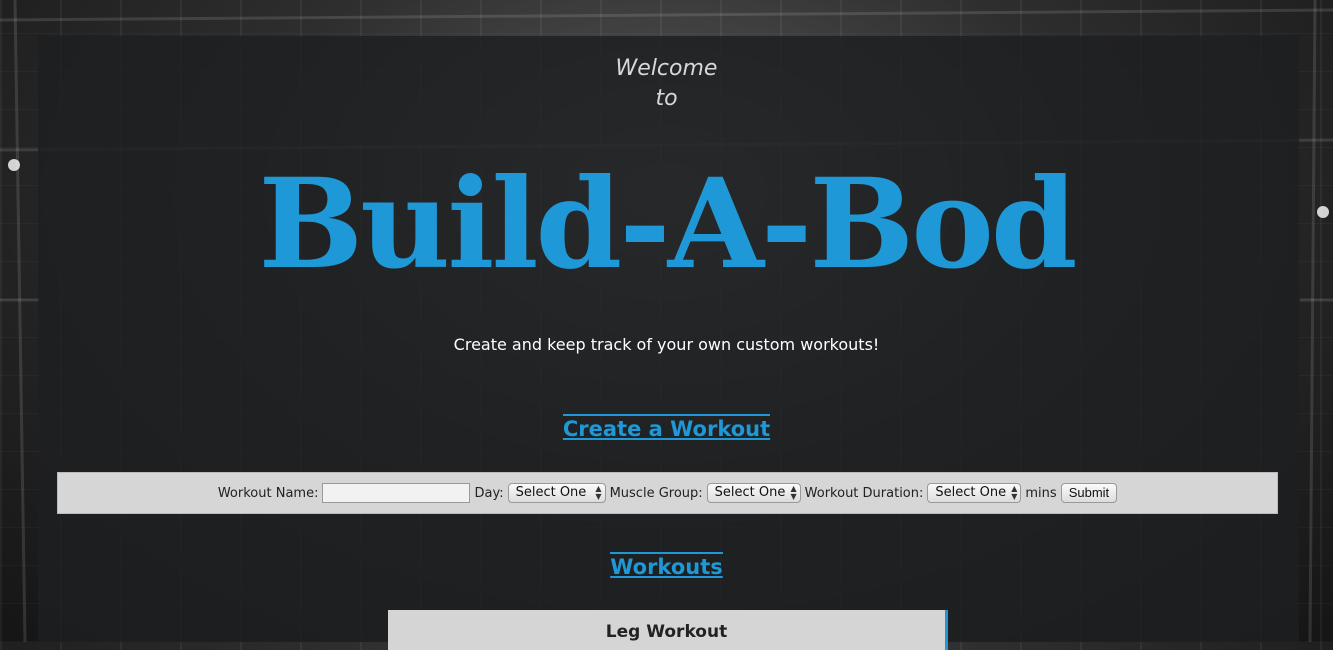 The width and height of the screenshot is (1333, 650). What do you see at coordinates (1089, 493) in the screenshot?
I see `submit-button: Submit` at bounding box center [1089, 493].